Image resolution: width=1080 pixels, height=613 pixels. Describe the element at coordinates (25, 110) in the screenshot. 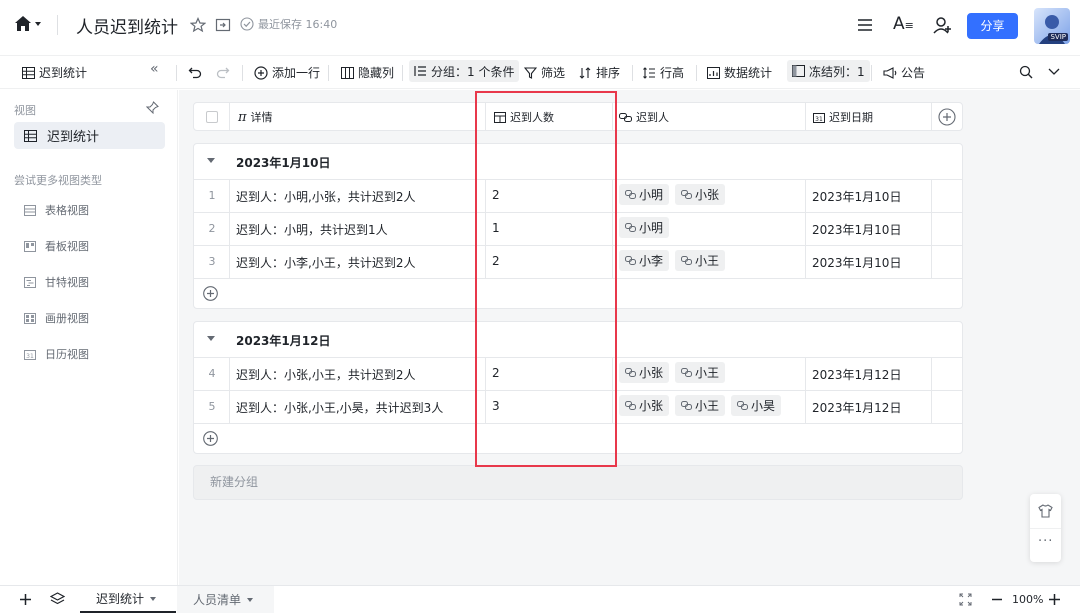

I see `sidebar-section-views: 视图` at that location.